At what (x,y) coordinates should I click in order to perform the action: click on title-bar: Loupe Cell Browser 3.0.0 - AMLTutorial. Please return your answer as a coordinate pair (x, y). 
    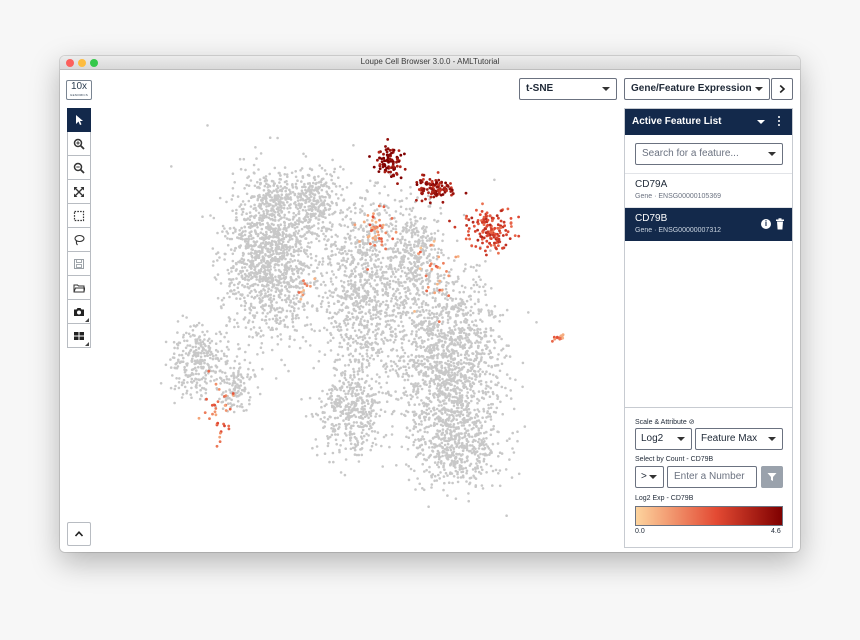
    Looking at the image, I should click on (430, 63).